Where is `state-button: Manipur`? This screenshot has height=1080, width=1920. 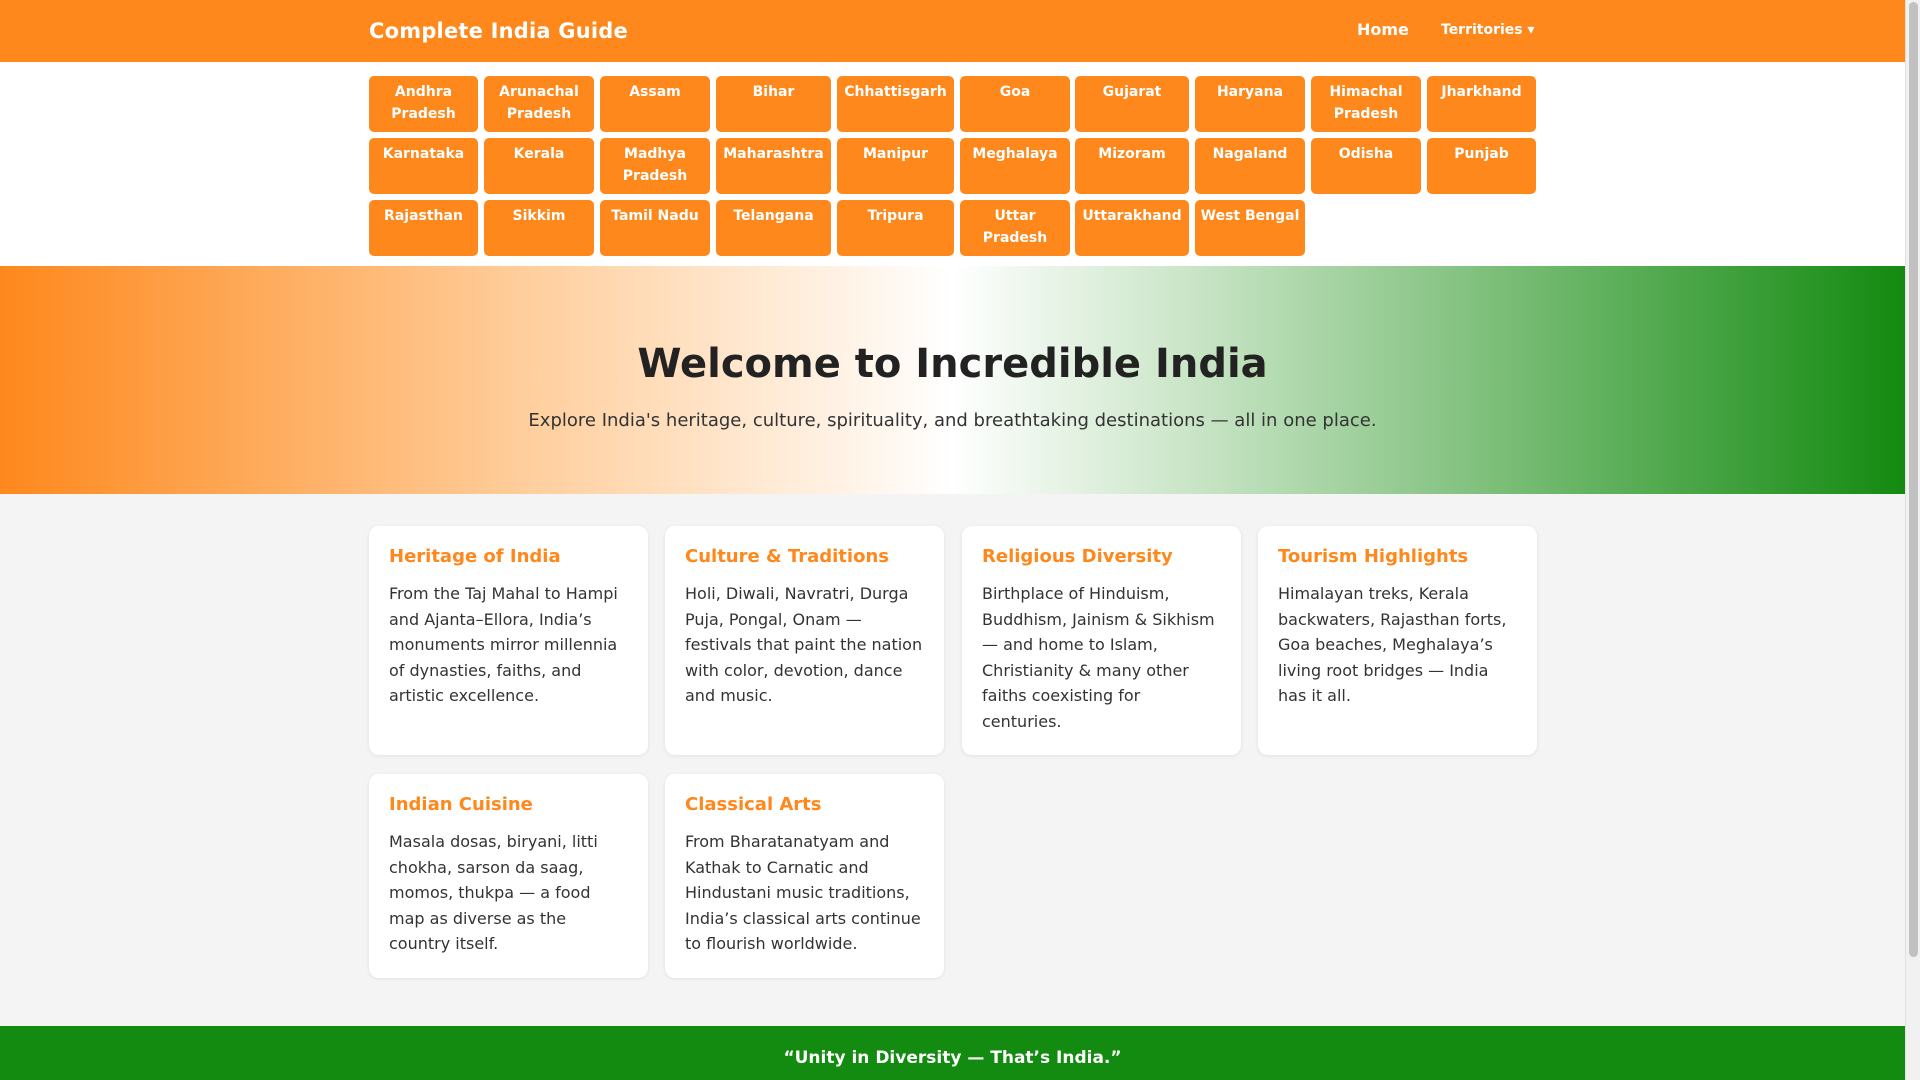
state-button: Manipur is located at coordinates (895, 166).